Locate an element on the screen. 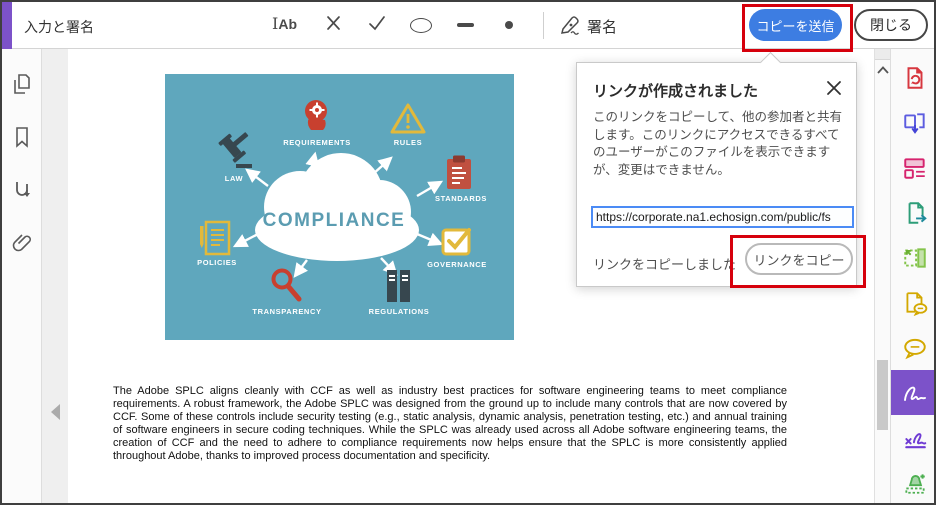 The width and height of the screenshot is (936, 505). check-mark-icon is located at coordinates (377, 25).